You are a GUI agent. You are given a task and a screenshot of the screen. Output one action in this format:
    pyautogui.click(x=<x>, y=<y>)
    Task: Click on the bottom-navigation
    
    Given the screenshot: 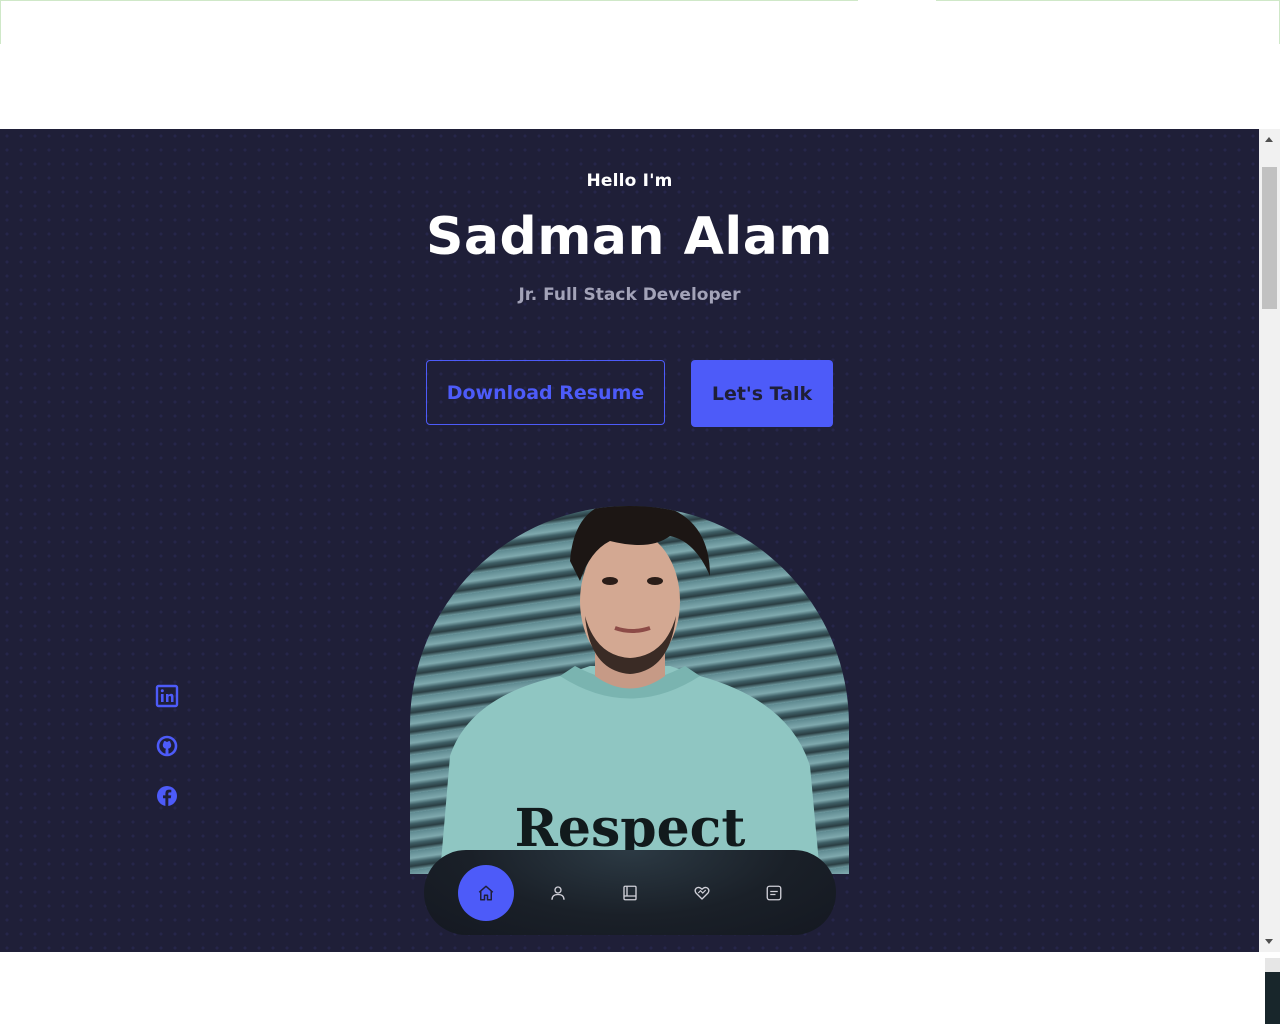 What is the action you would take?
    pyautogui.click(x=630, y=892)
    